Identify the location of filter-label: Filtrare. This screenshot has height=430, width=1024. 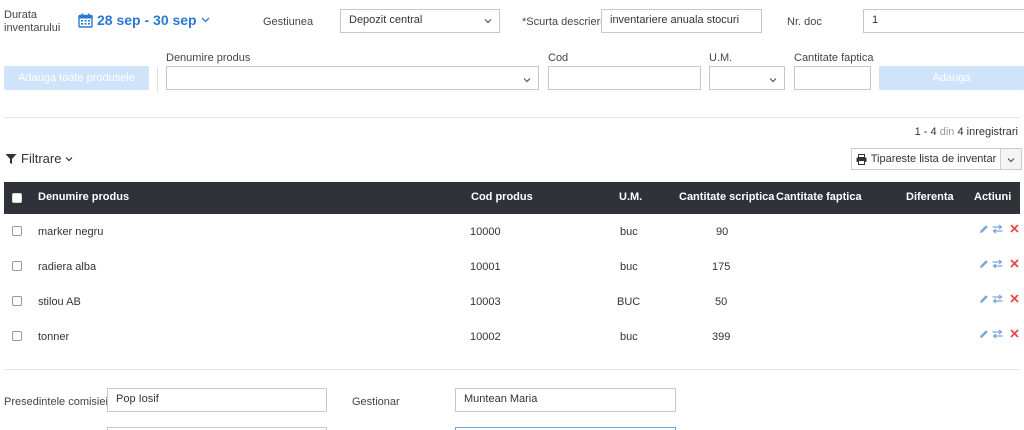
(41, 158).